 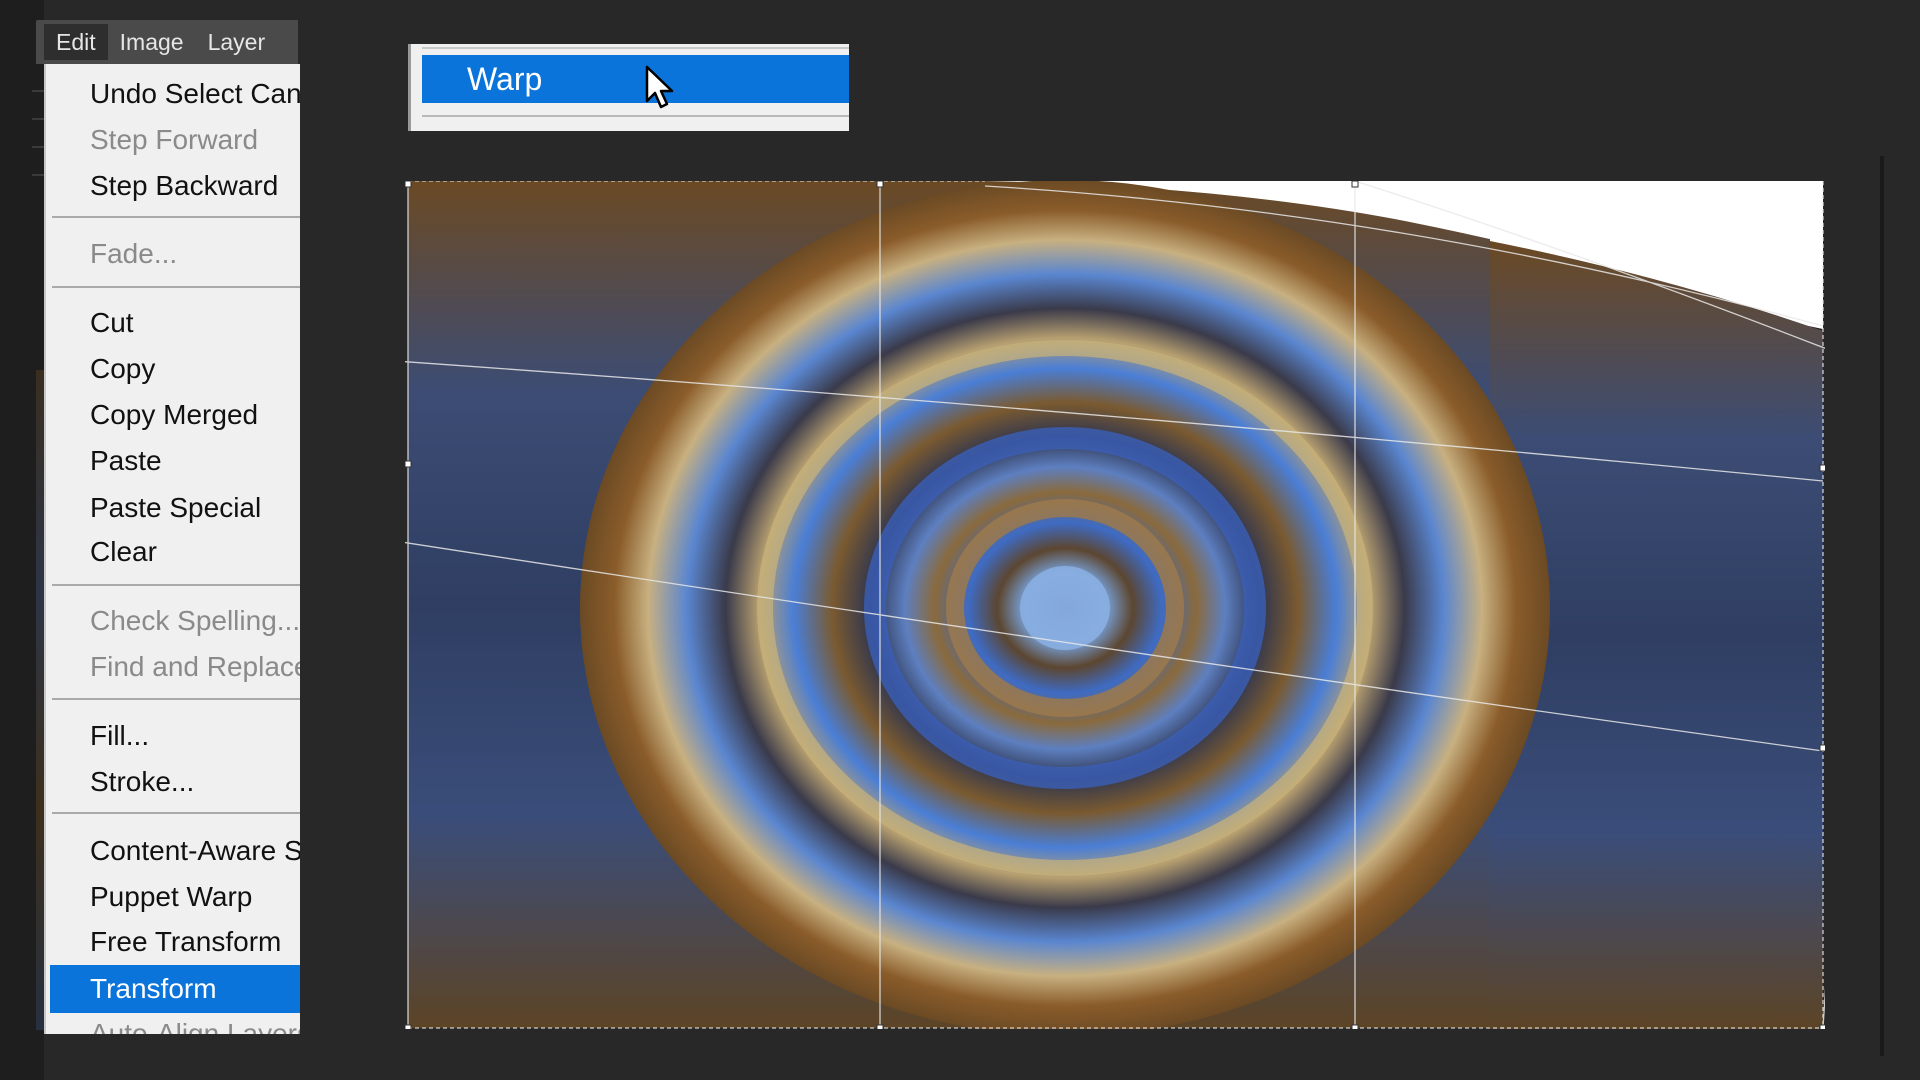 I want to click on menu-item-cut: Cut, so click(x=112, y=323).